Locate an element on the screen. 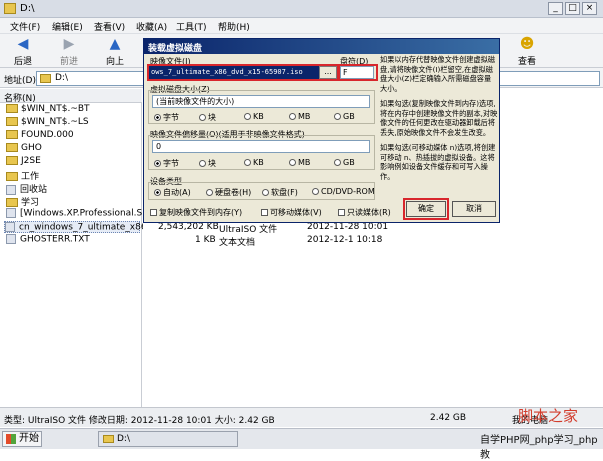 The image size is (603, 461). menu-favorites: 收藏(A) is located at coordinates (151, 26).